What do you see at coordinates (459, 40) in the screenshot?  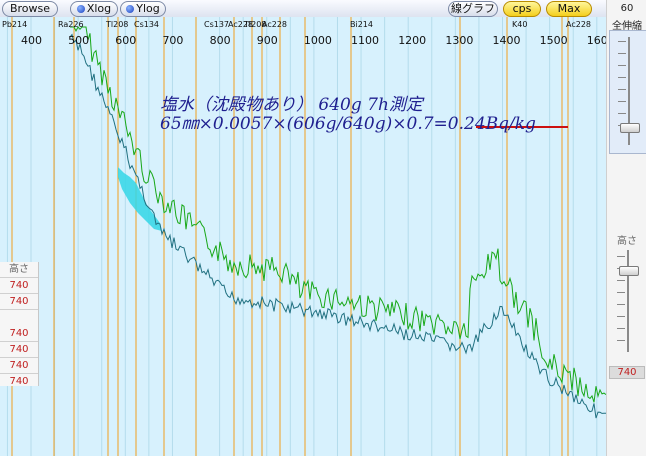 I see `x-tick-label: 1300` at bounding box center [459, 40].